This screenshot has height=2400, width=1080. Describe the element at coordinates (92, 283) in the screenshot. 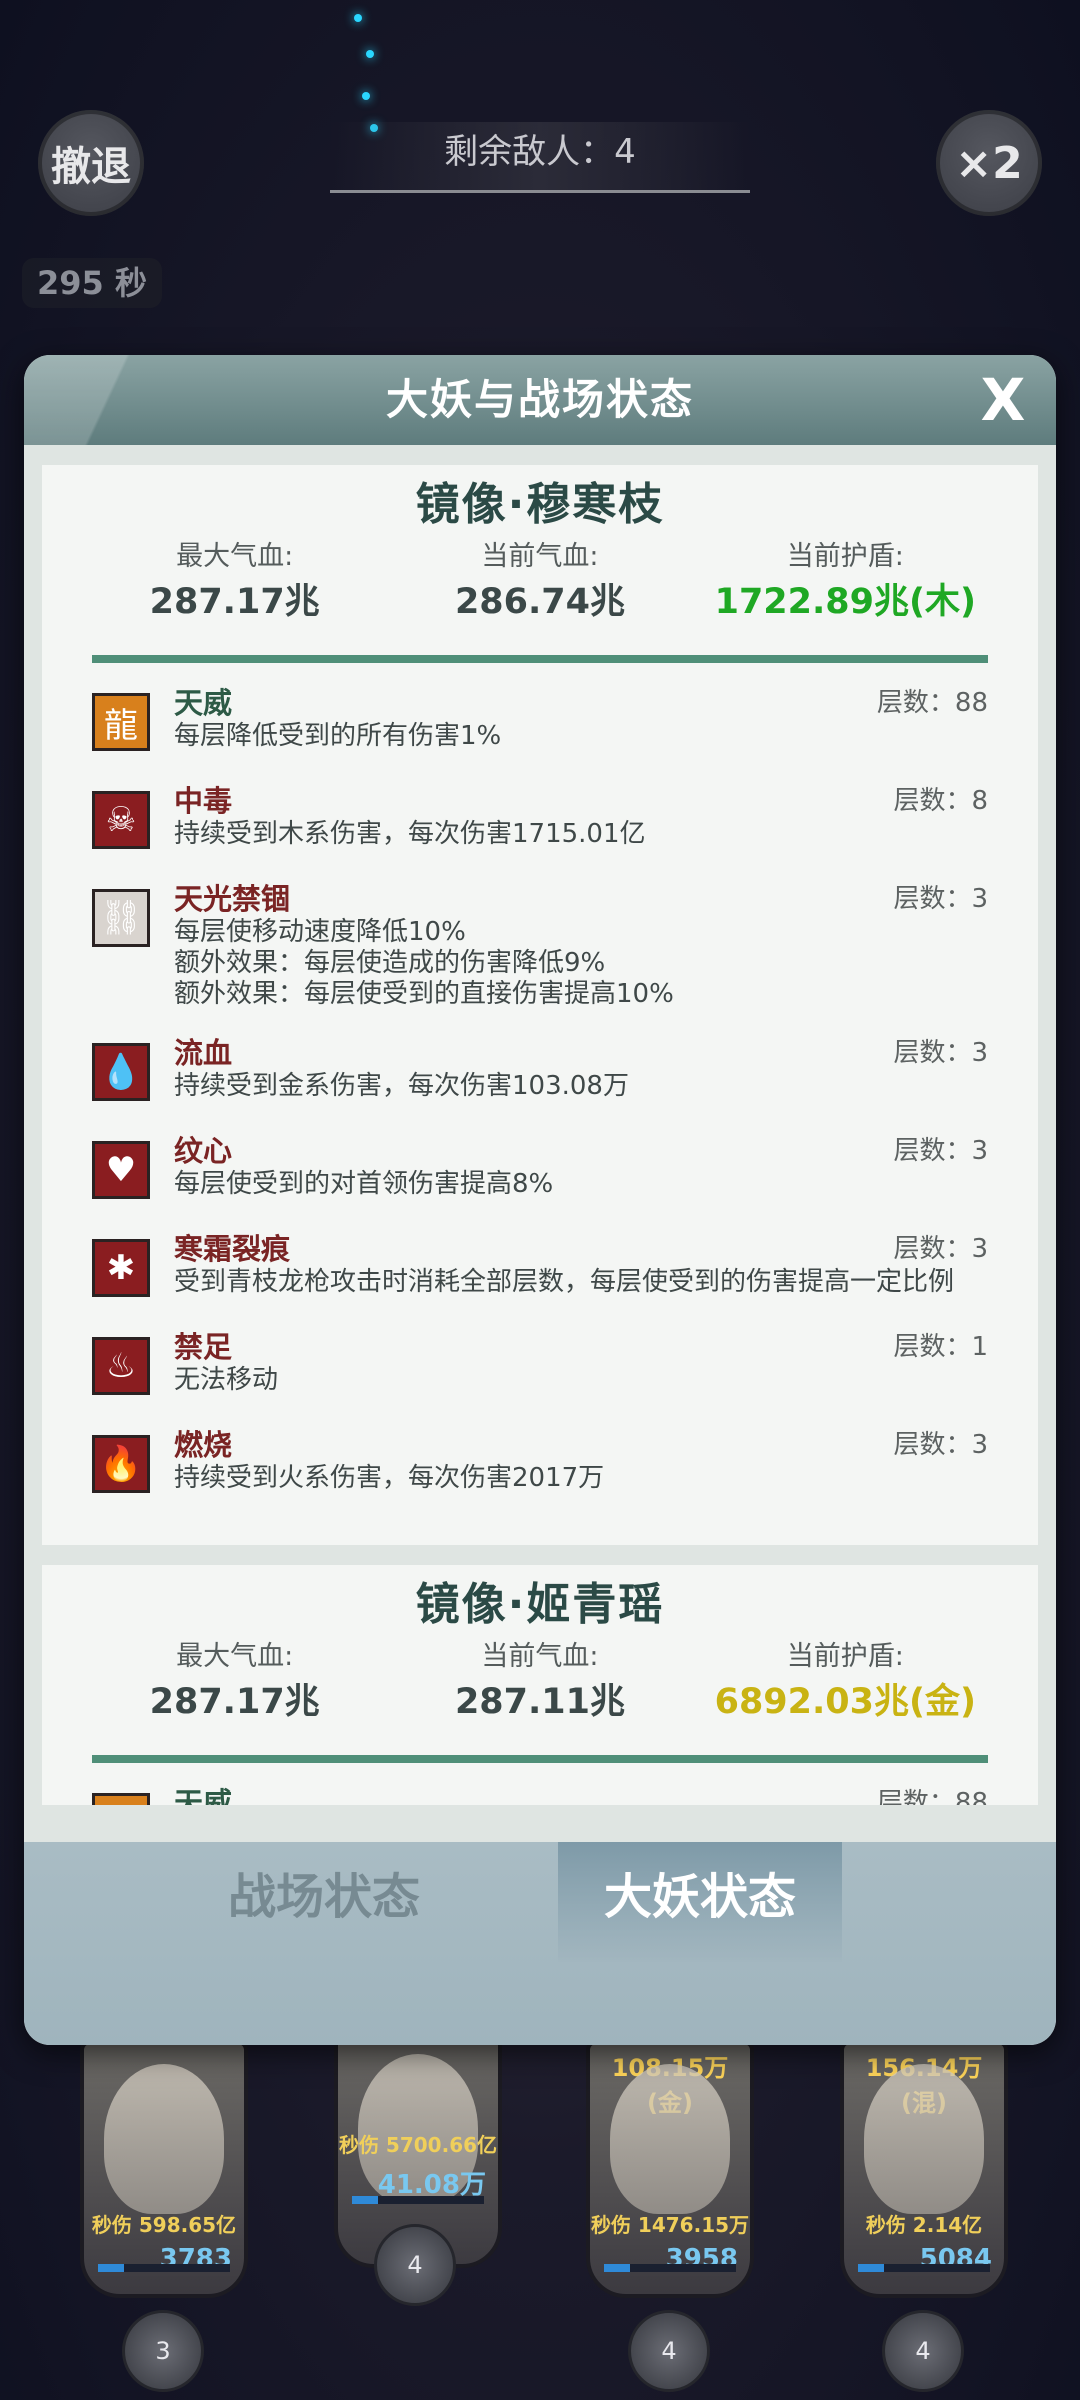

I see `battle-timer: 295 秒` at that location.